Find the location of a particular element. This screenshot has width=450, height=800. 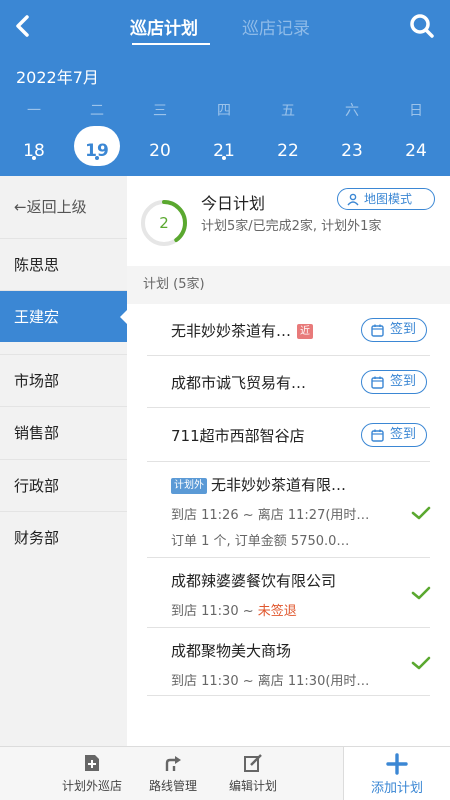

date-label: 18 is located at coordinates (34, 151).